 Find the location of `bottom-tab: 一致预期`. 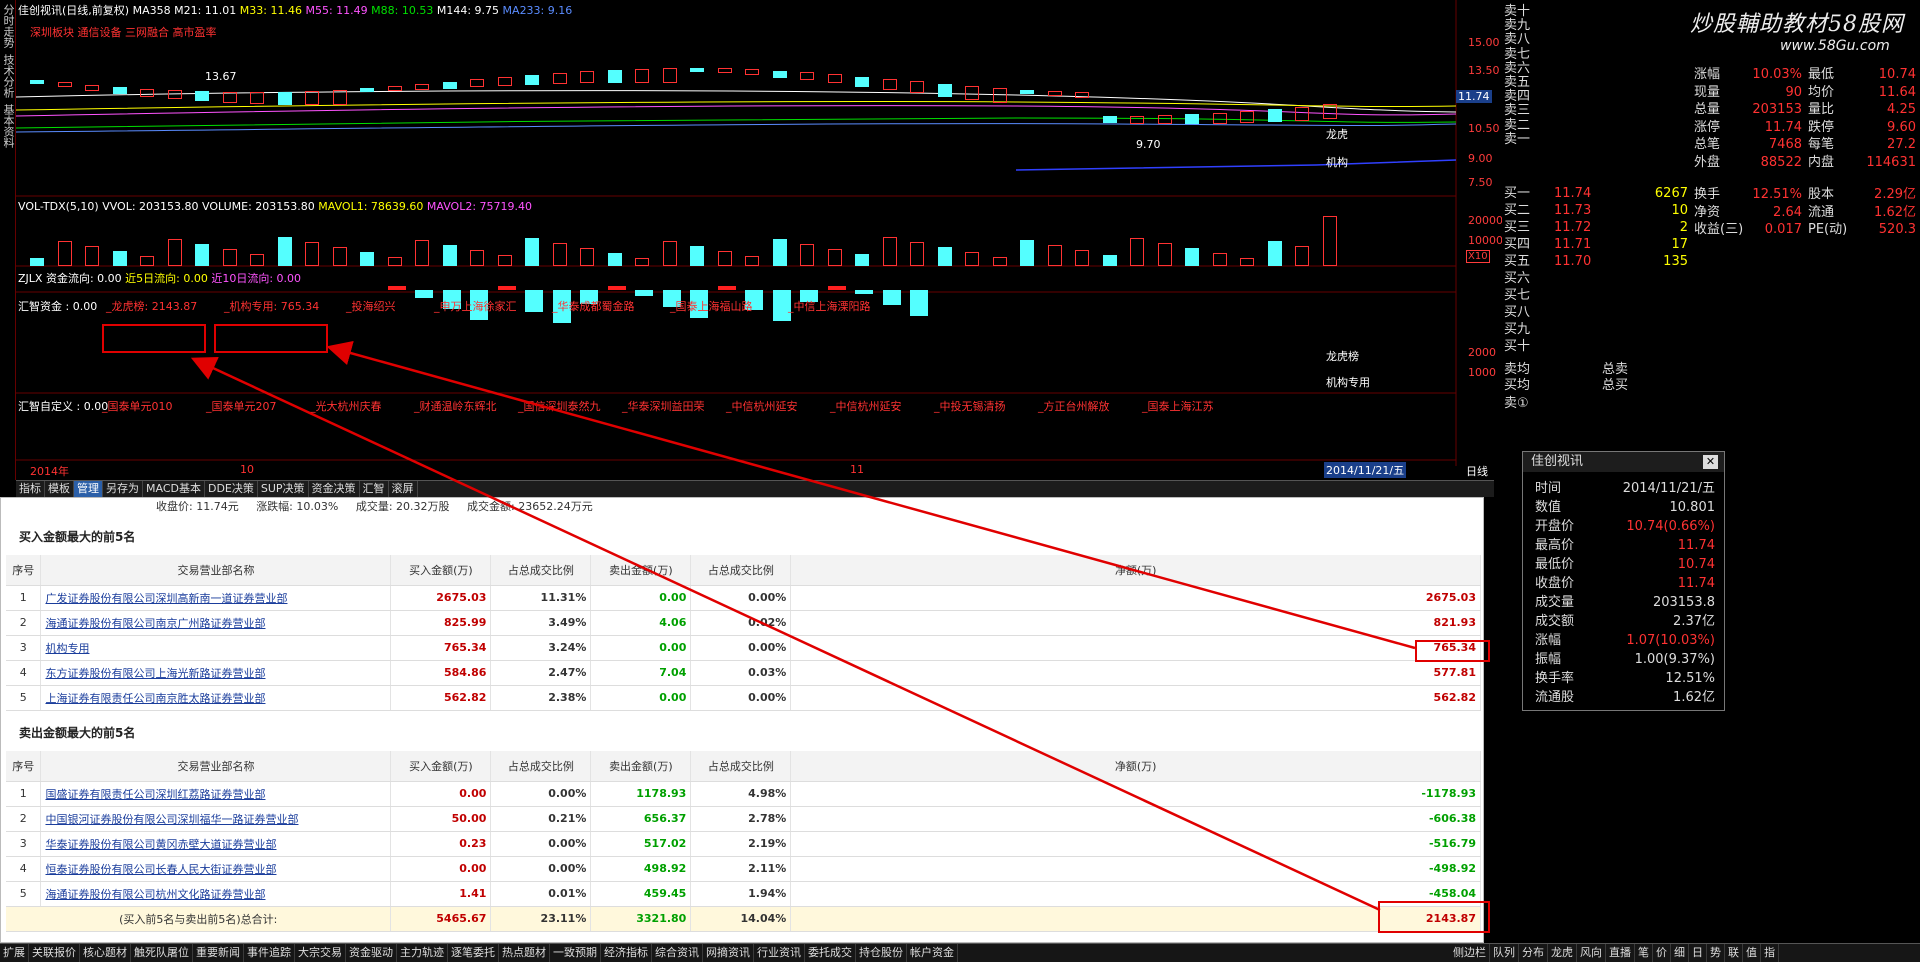

bottom-tab: 一致预期 is located at coordinates (575, 953).